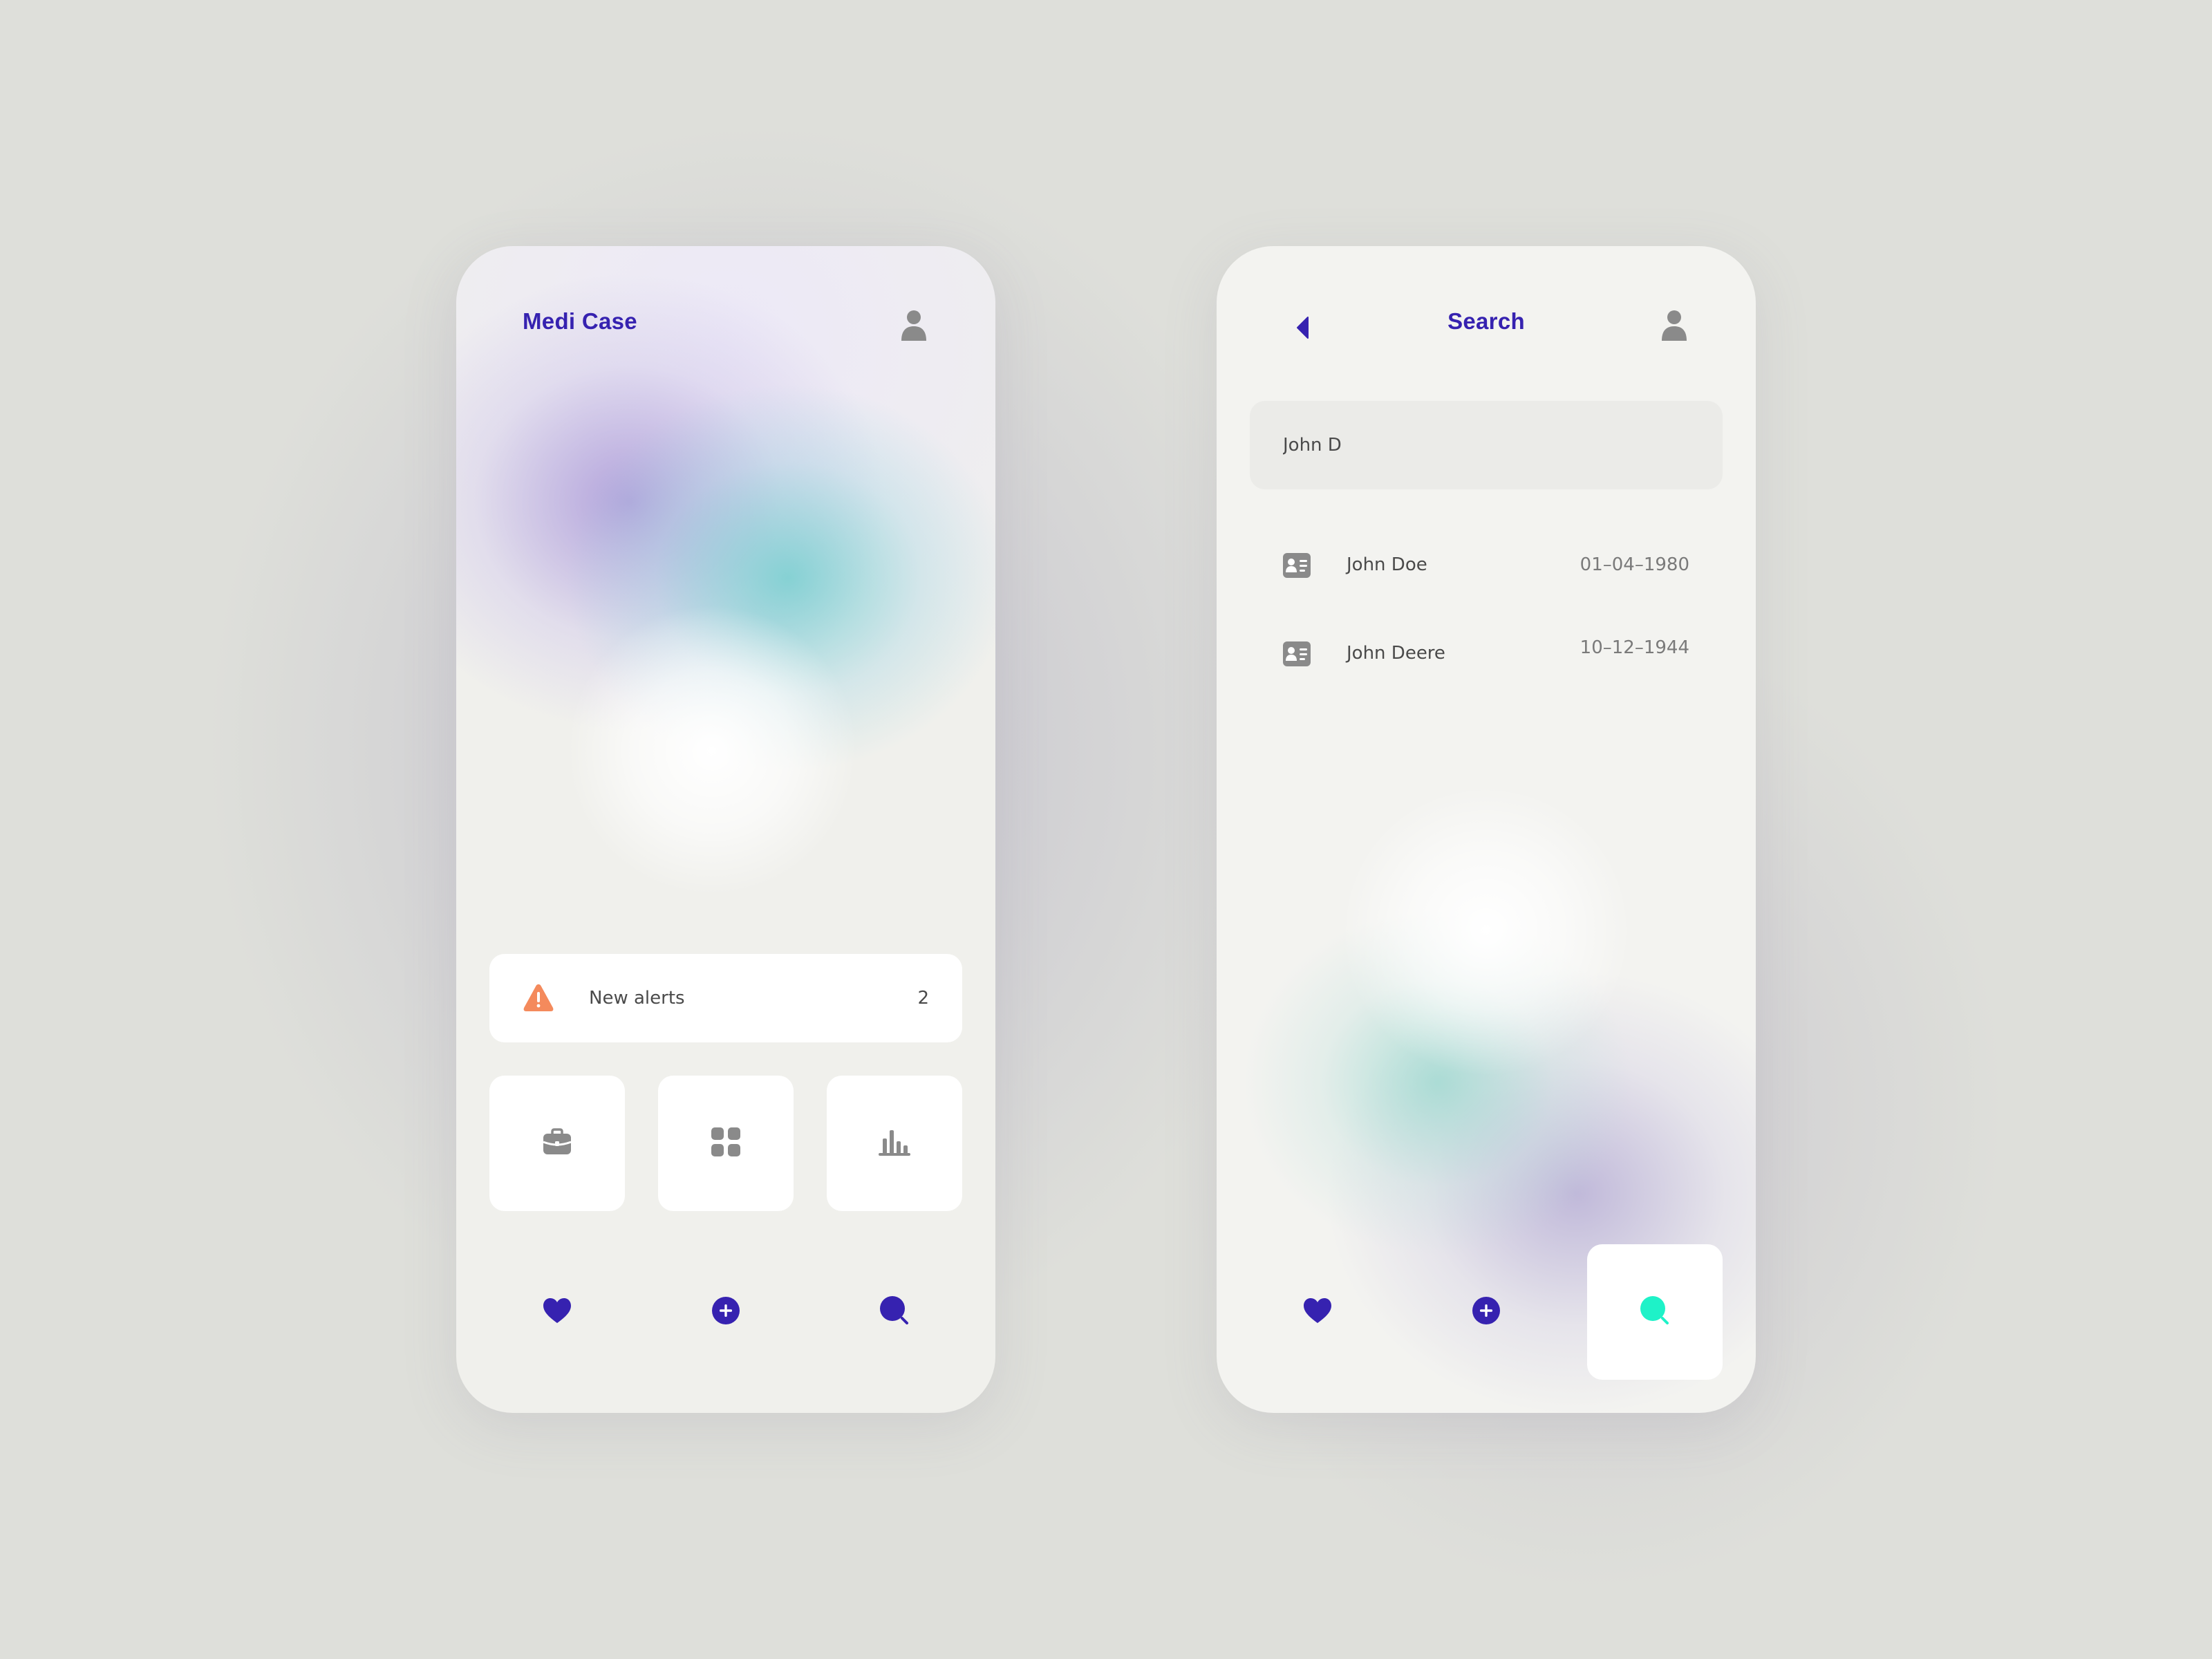 The height and width of the screenshot is (1659, 2212). What do you see at coordinates (1487, 653) in the screenshot?
I see `list-item: John Deere 10–12–1944` at bounding box center [1487, 653].